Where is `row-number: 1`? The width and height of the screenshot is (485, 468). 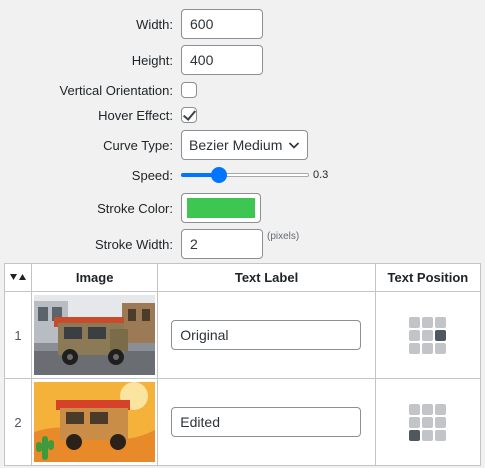 row-number: 1 is located at coordinates (18, 335).